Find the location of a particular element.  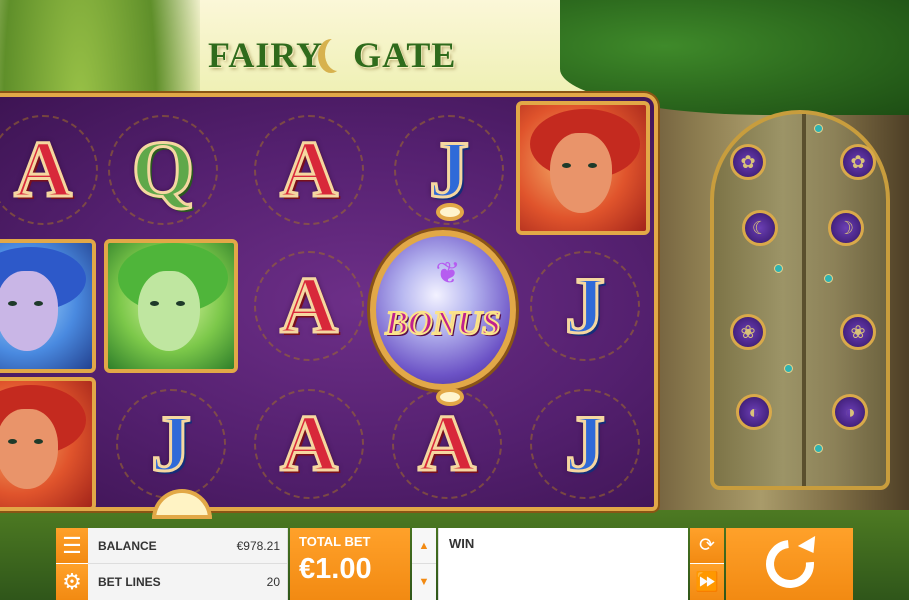

win-panel: WIN is located at coordinates (563, 564).